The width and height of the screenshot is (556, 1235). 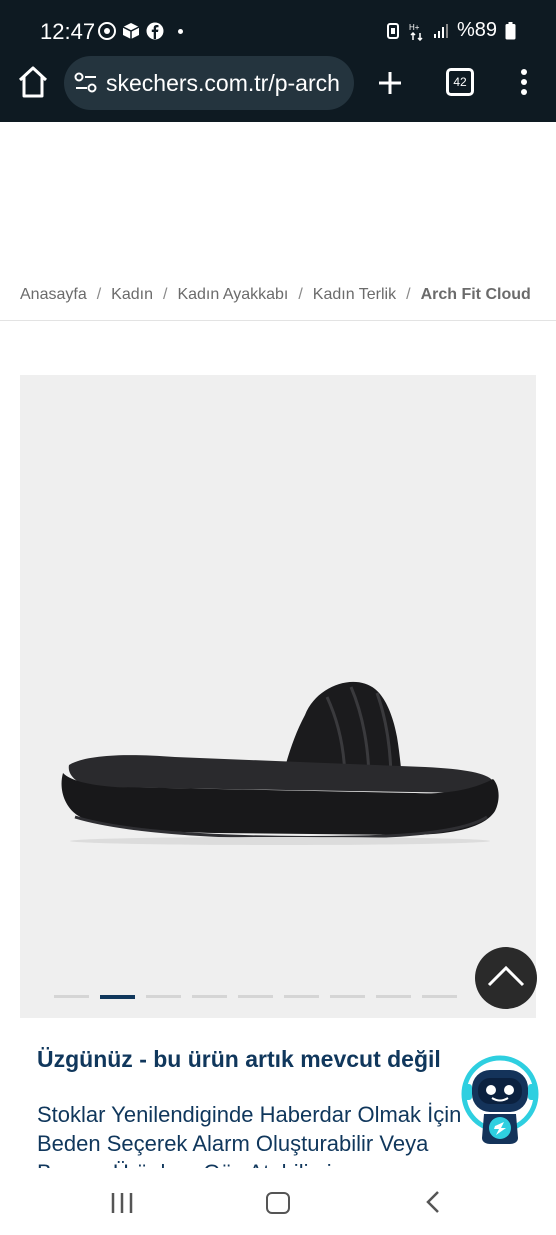 I want to click on status-time: 12:47, so click(x=68, y=31).